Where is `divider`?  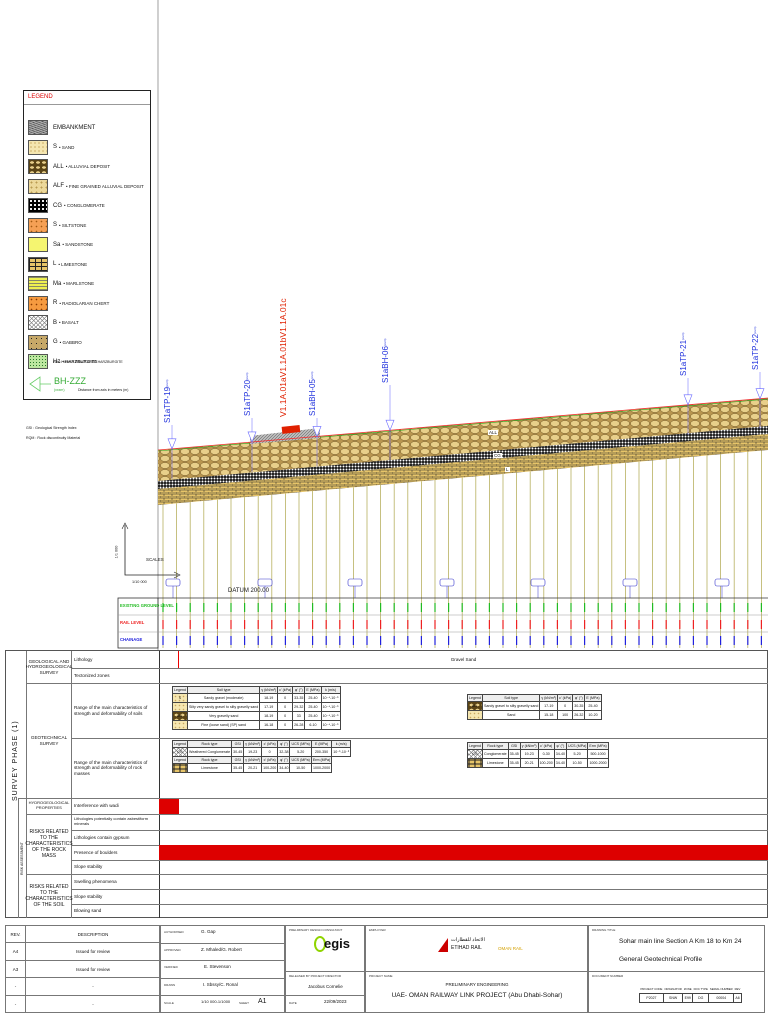
divider is located at coordinates (419, 668).